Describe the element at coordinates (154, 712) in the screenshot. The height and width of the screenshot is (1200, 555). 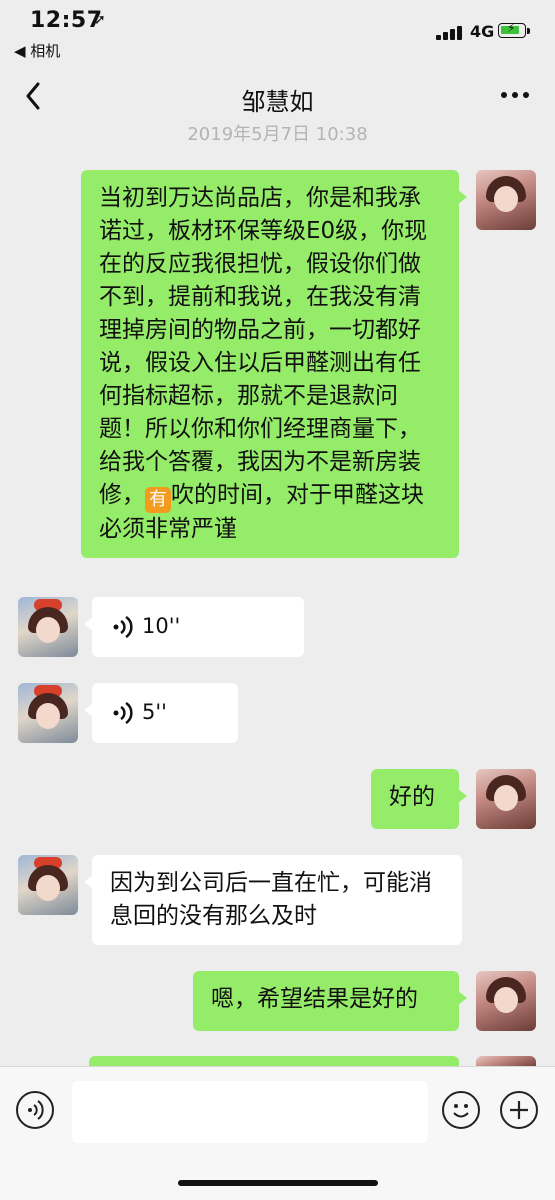
I see `voice-duration: 5''` at that location.